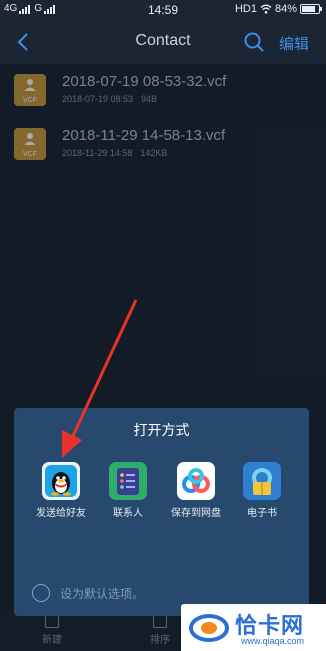 The image size is (326, 651). I want to click on qq-icon, so click(61, 481).